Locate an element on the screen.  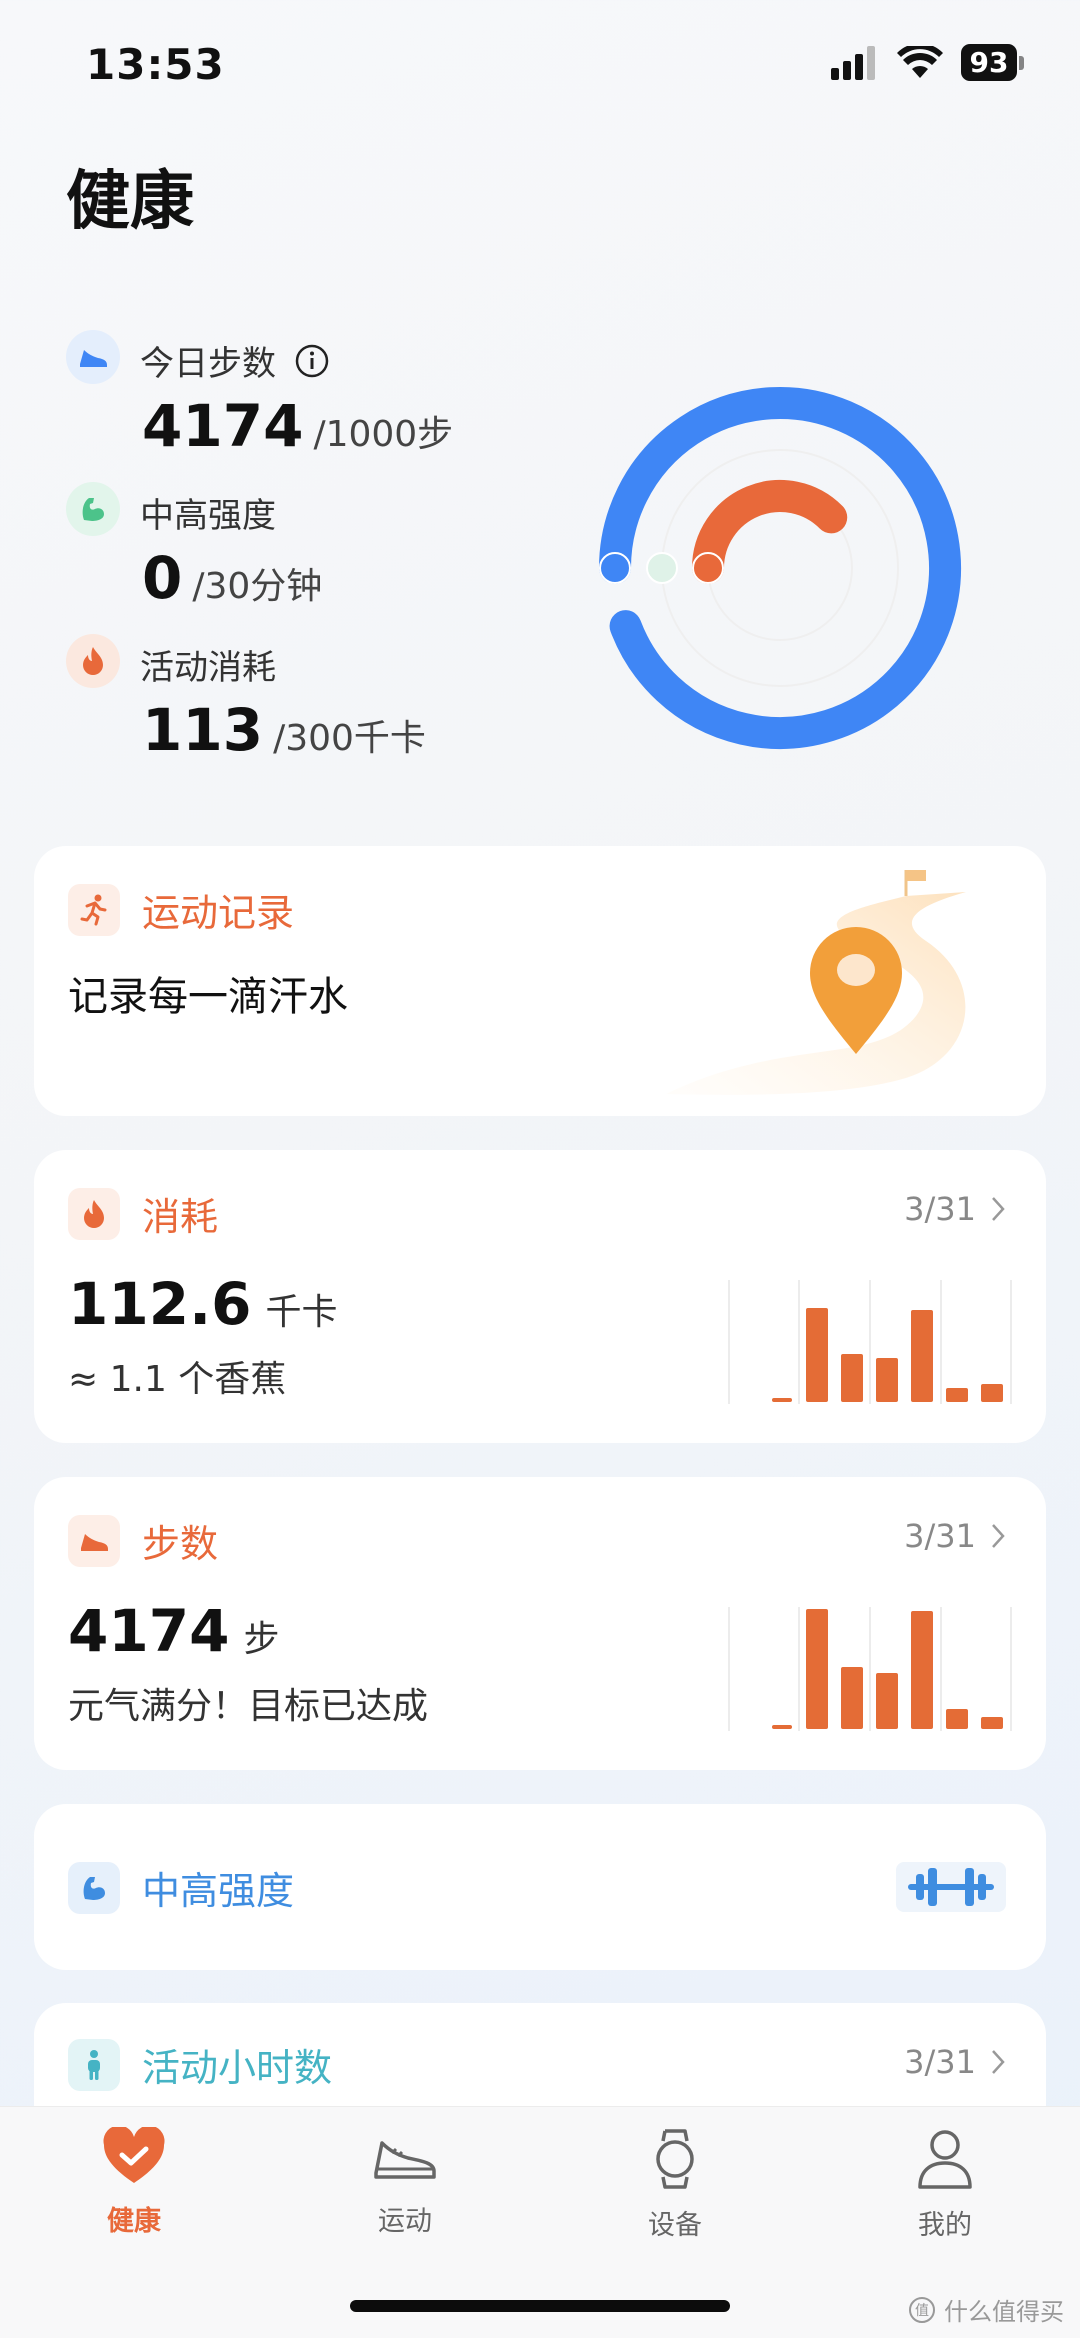
watermark-logo-icon: 值 is located at coordinates (922, 2309).